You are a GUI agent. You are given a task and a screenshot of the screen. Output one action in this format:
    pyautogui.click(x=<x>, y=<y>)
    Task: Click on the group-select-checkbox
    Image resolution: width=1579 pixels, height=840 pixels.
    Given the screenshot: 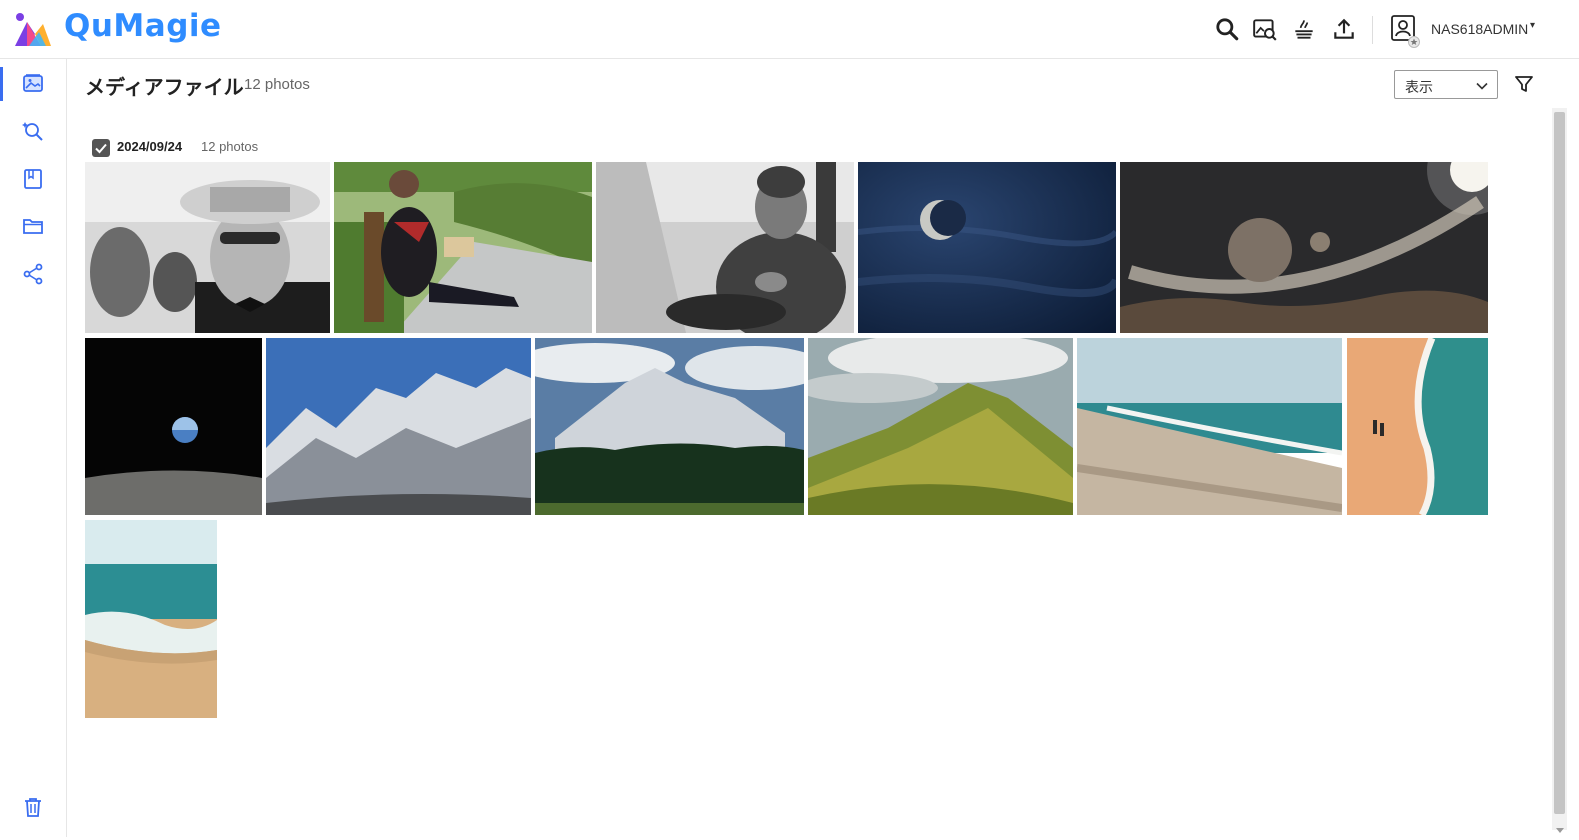 What is the action you would take?
    pyautogui.click(x=101, y=148)
    